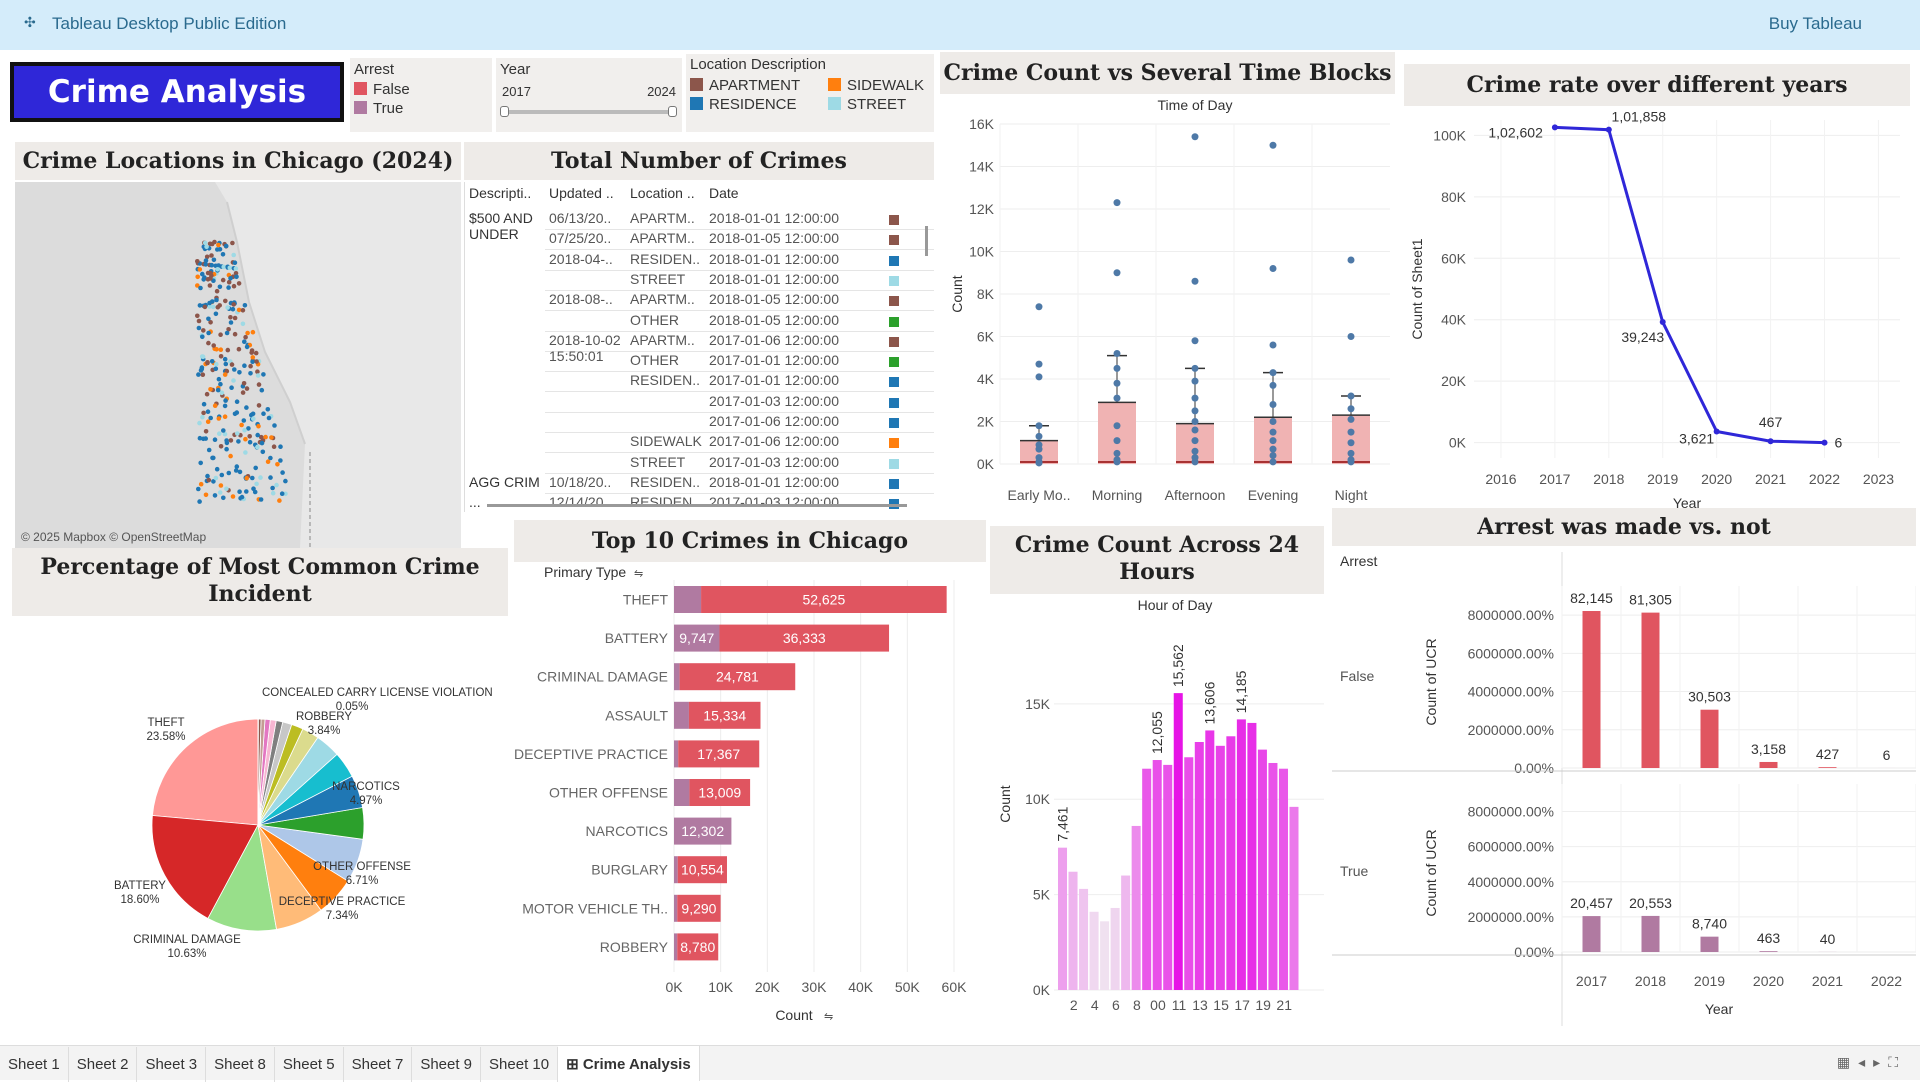 This screenshot has height=1082, width=1920. I want to click on x-tick-label: 11, so click(1179, 1005).